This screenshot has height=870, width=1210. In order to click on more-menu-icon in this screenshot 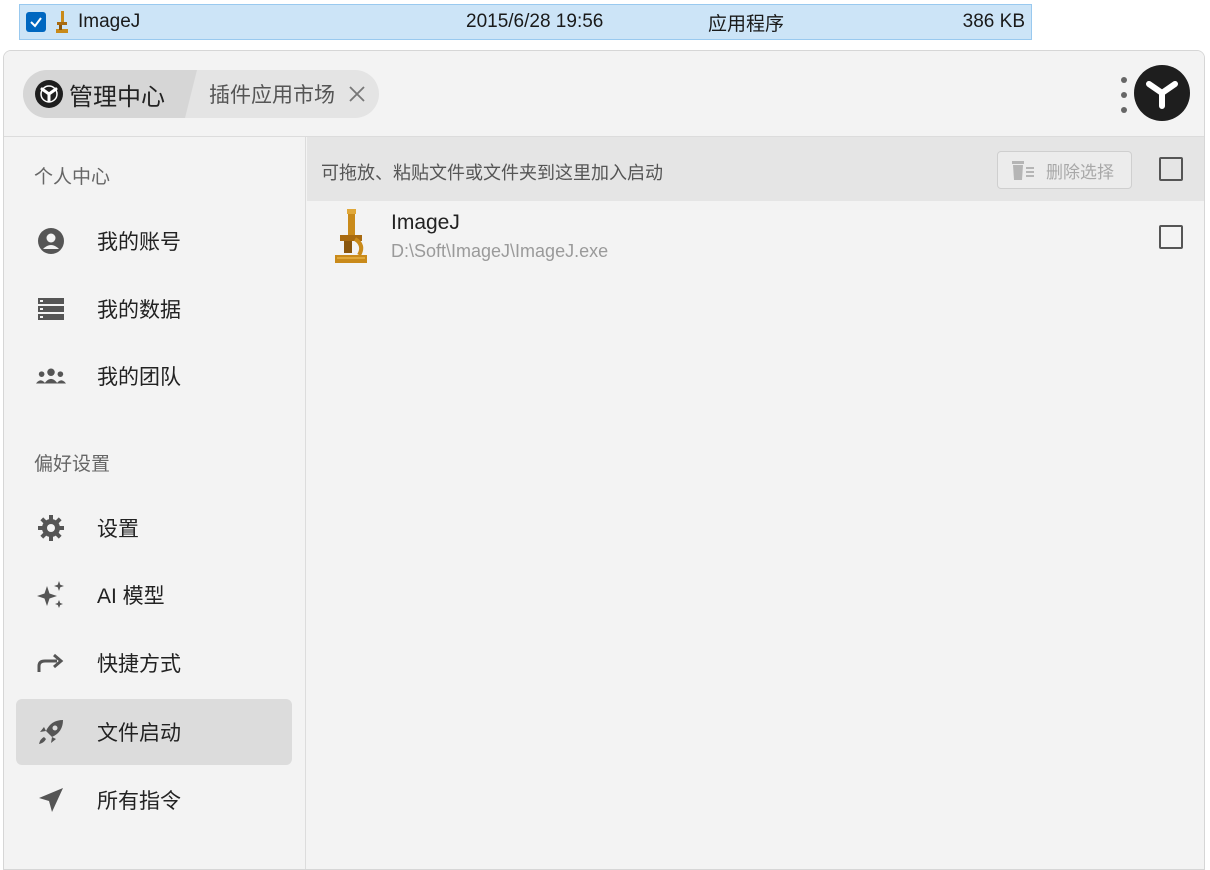, I will do `click(1124, 95)`.